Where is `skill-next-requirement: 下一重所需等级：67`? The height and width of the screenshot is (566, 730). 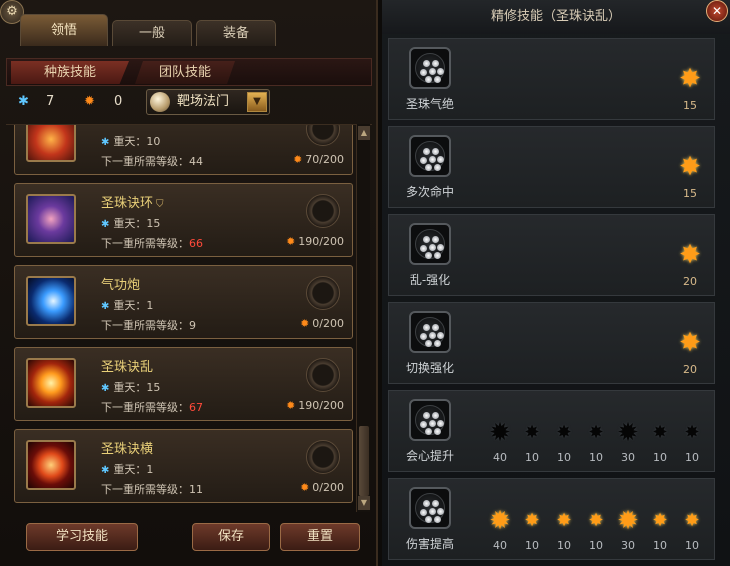
skill-next-requirement: 下一重所需等级：67 is located at coordinates (152, 407).